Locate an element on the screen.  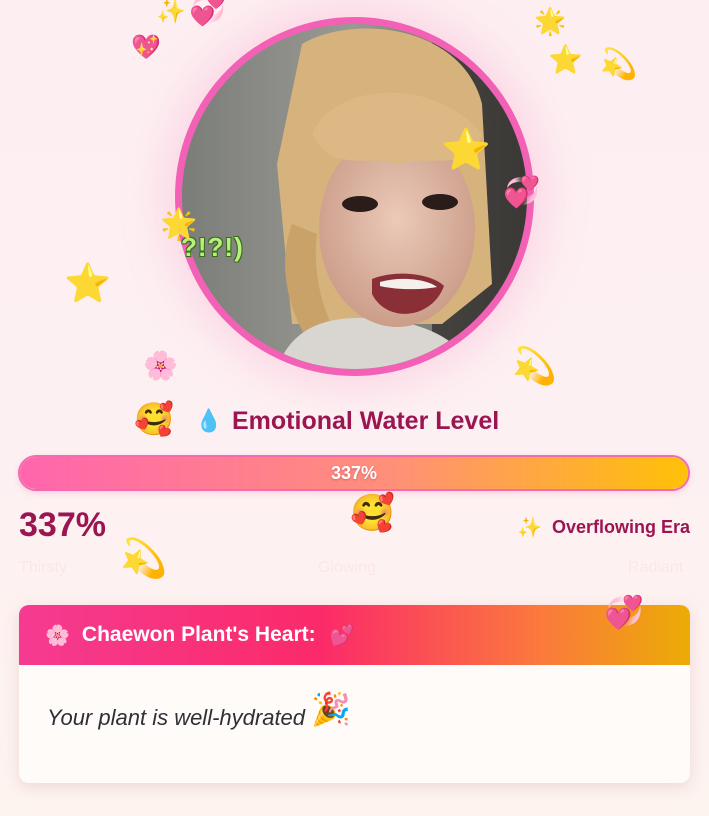
card-title: Chaewon Plant's Heart: is located at coordinates (198, 634).